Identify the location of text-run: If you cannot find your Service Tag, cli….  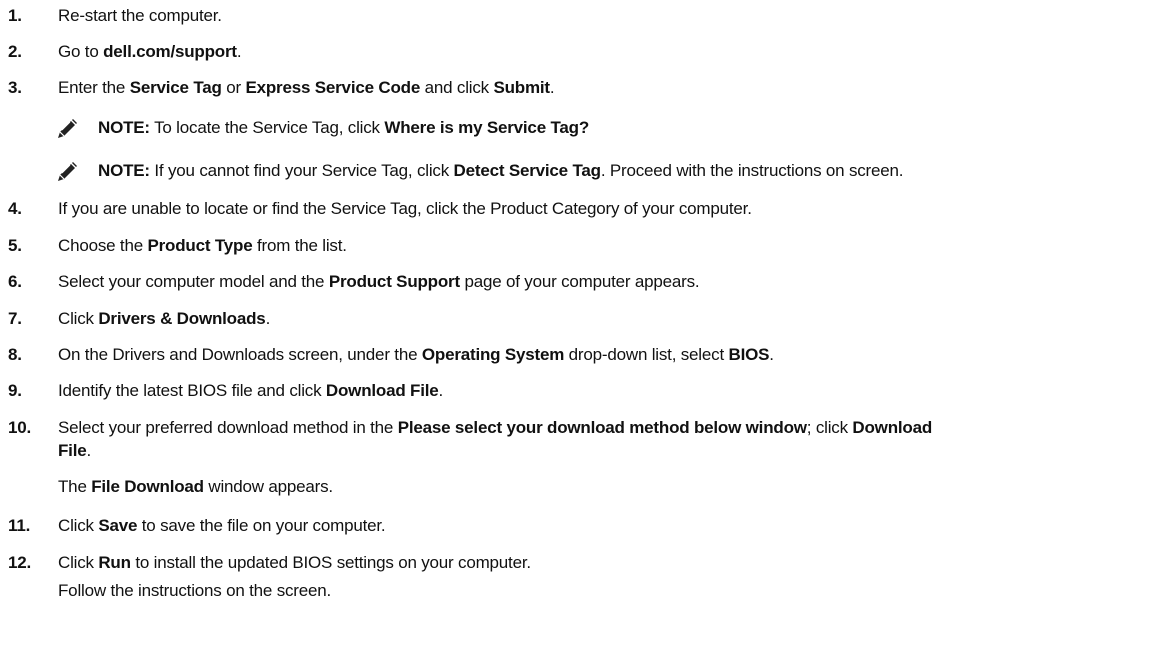
(301, 170).